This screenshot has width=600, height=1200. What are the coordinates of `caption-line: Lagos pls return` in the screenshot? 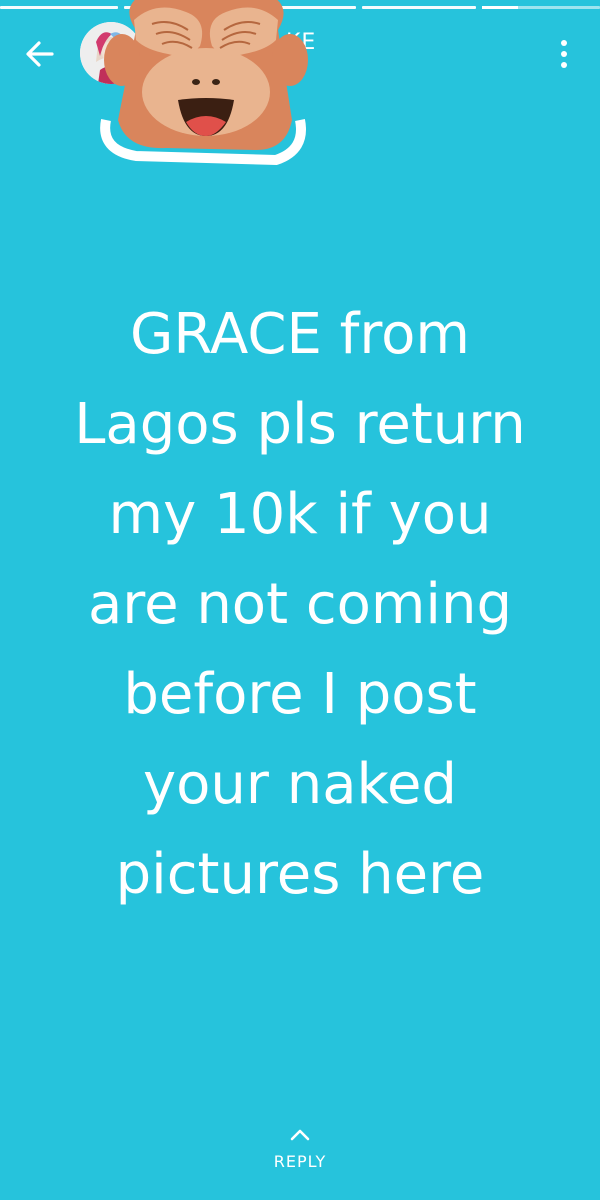 It's located at (300, 424).